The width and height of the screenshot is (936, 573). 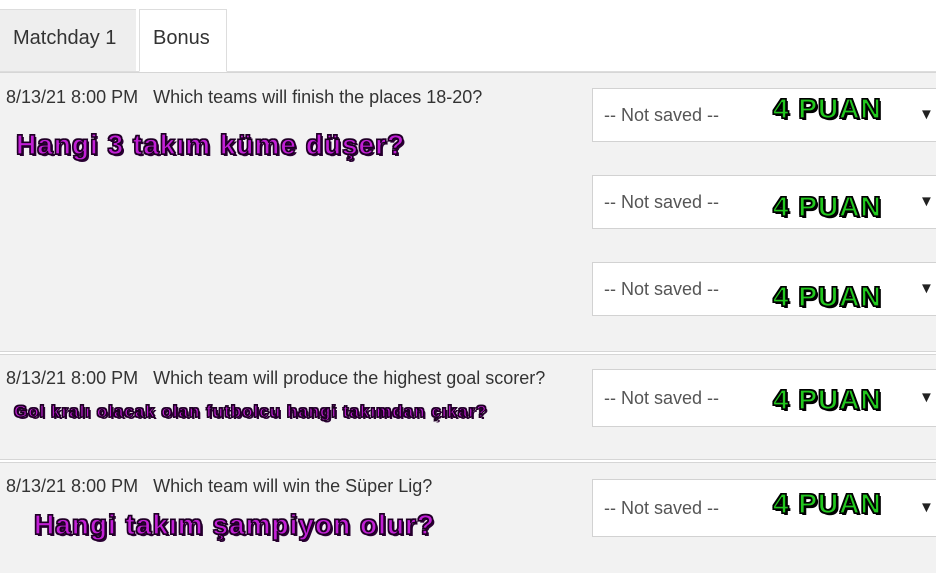 I want to click on tab-bar: Matchday 1 Bonus, so click(x=468, y=36).